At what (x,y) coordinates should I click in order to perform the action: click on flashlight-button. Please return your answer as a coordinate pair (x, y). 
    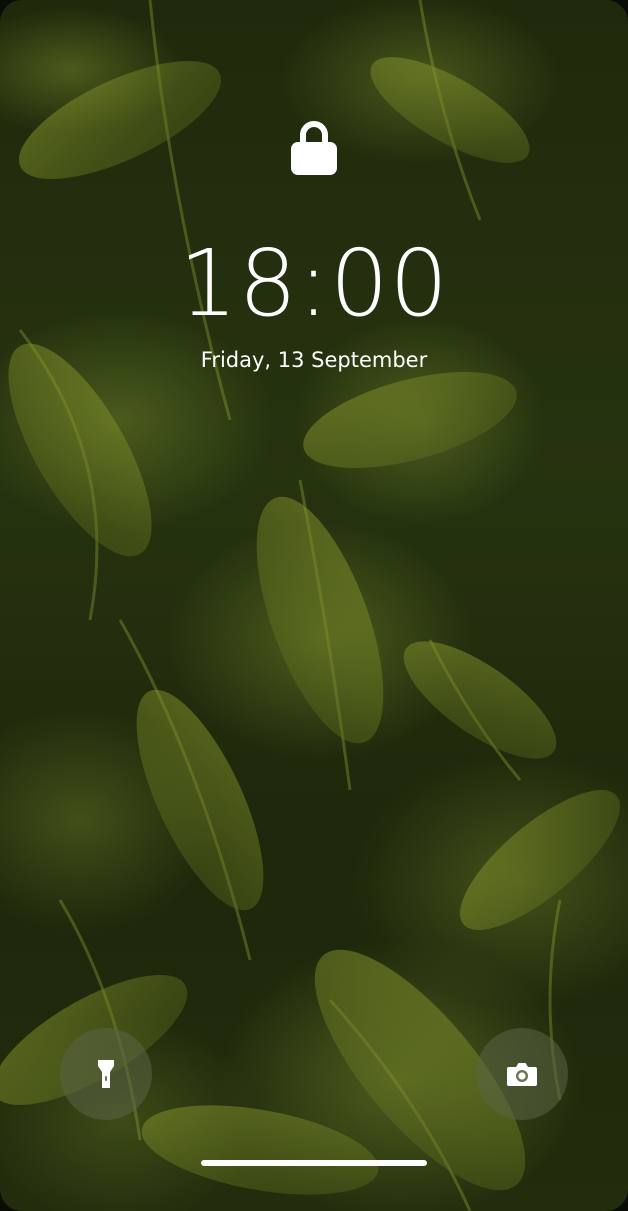
    Looking at the image, I should click on (106, 1074).